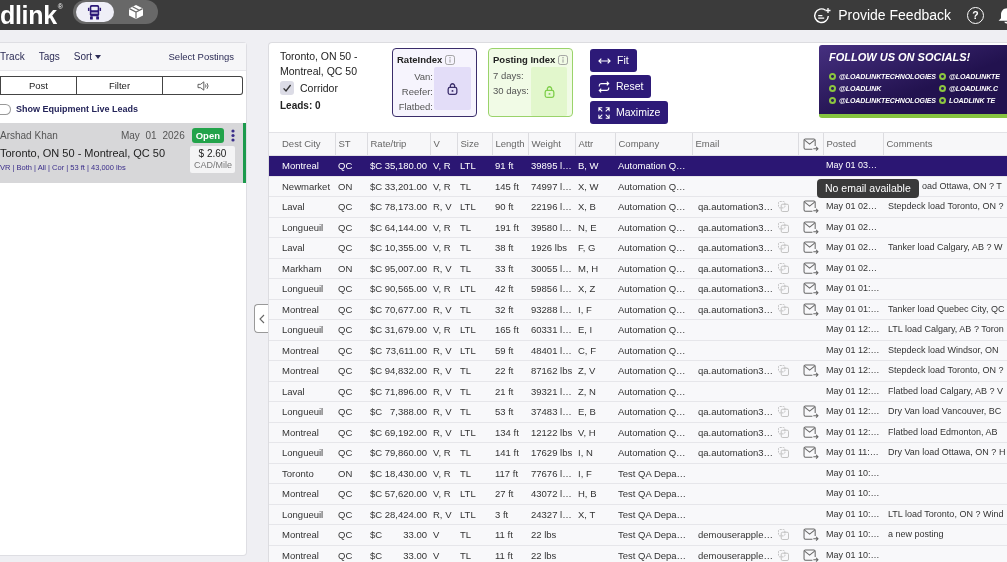 The width and height of the screenshot is (1007, 562). I want to click on equipment-cell: V, so click(443, 553).